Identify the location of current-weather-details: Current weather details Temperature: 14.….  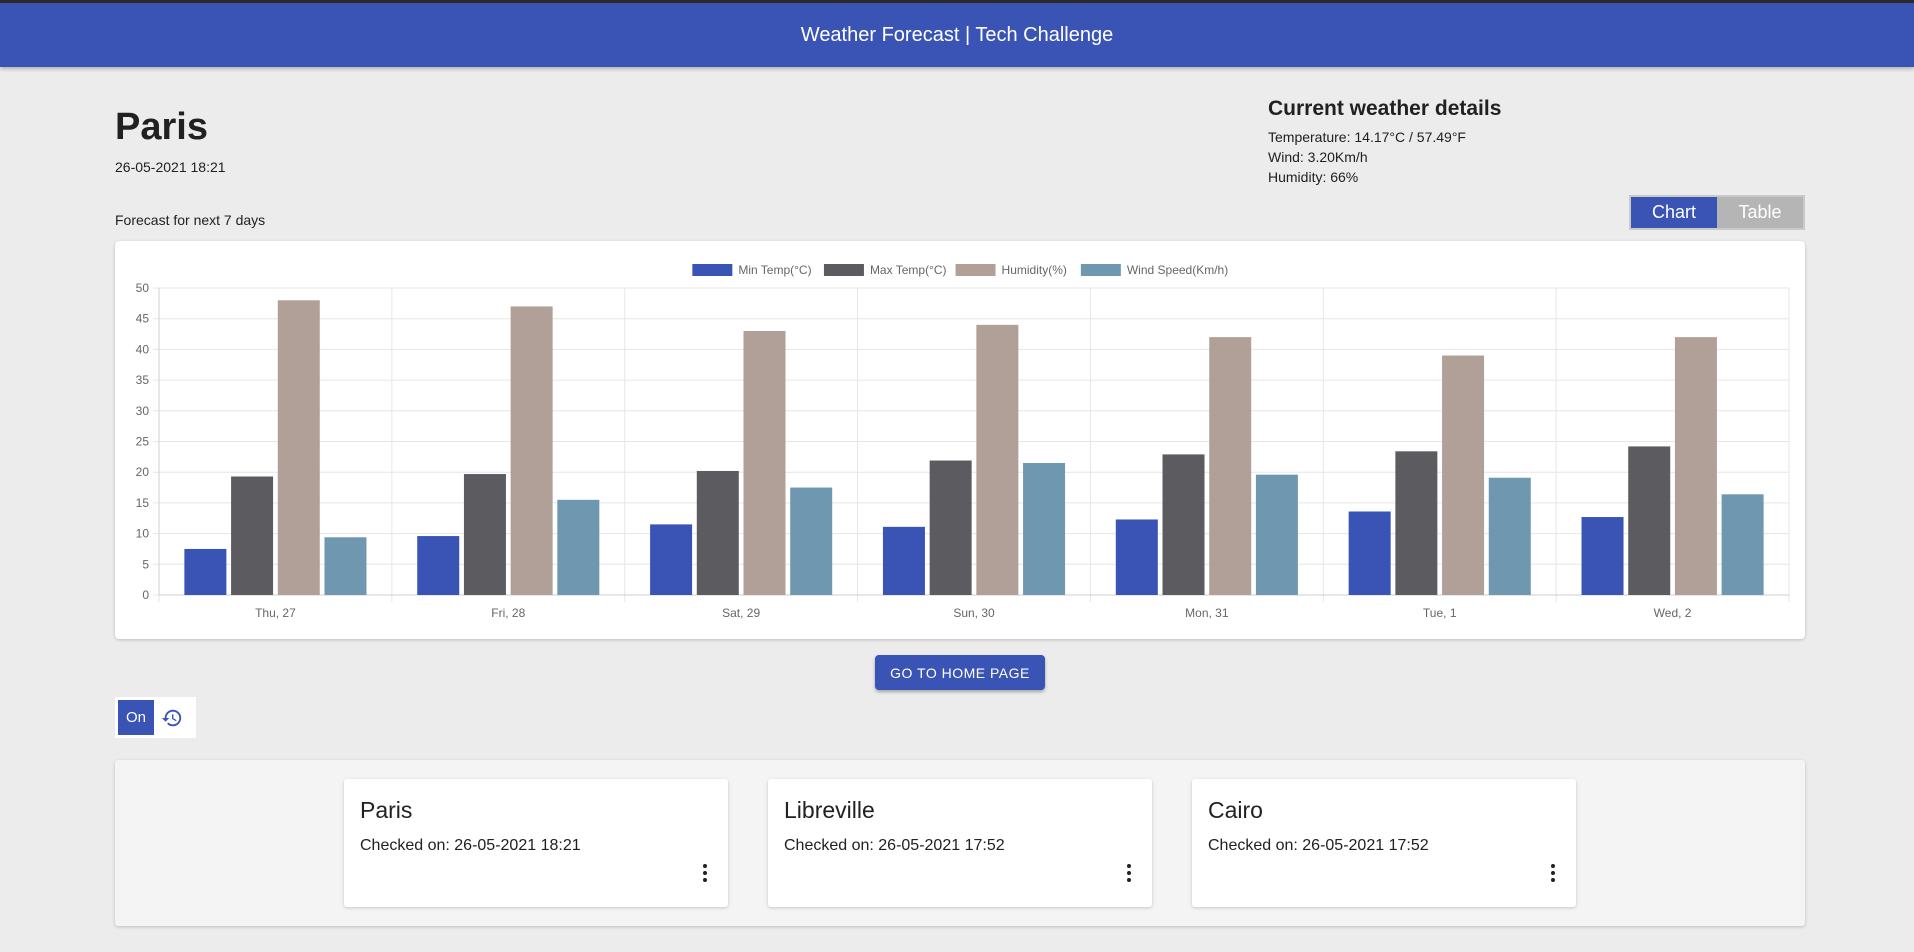
(1384, 142).